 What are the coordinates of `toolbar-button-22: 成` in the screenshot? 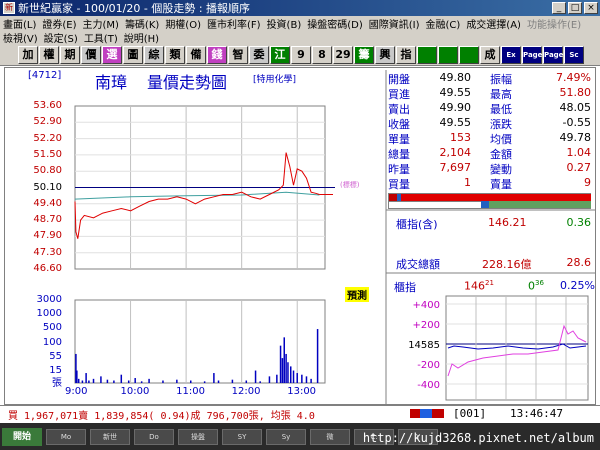 It's located at (490, 54).